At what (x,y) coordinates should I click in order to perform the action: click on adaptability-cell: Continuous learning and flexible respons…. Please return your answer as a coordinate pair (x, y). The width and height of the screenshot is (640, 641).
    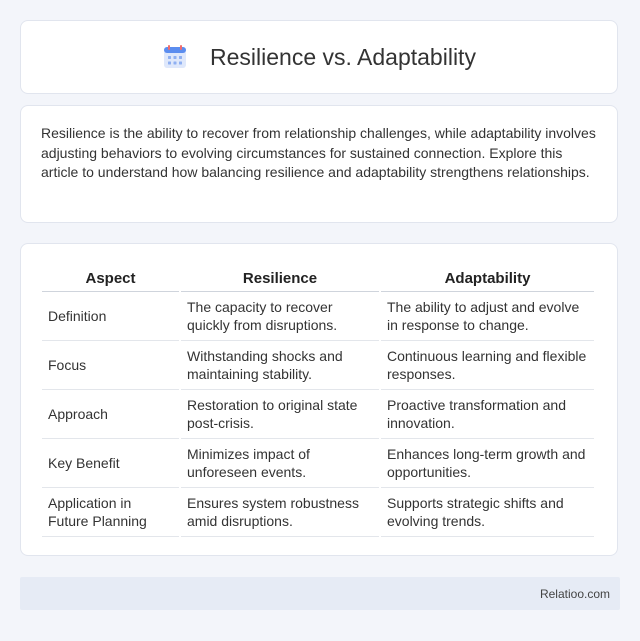
    Looking at the image, I should click on (487, 365).